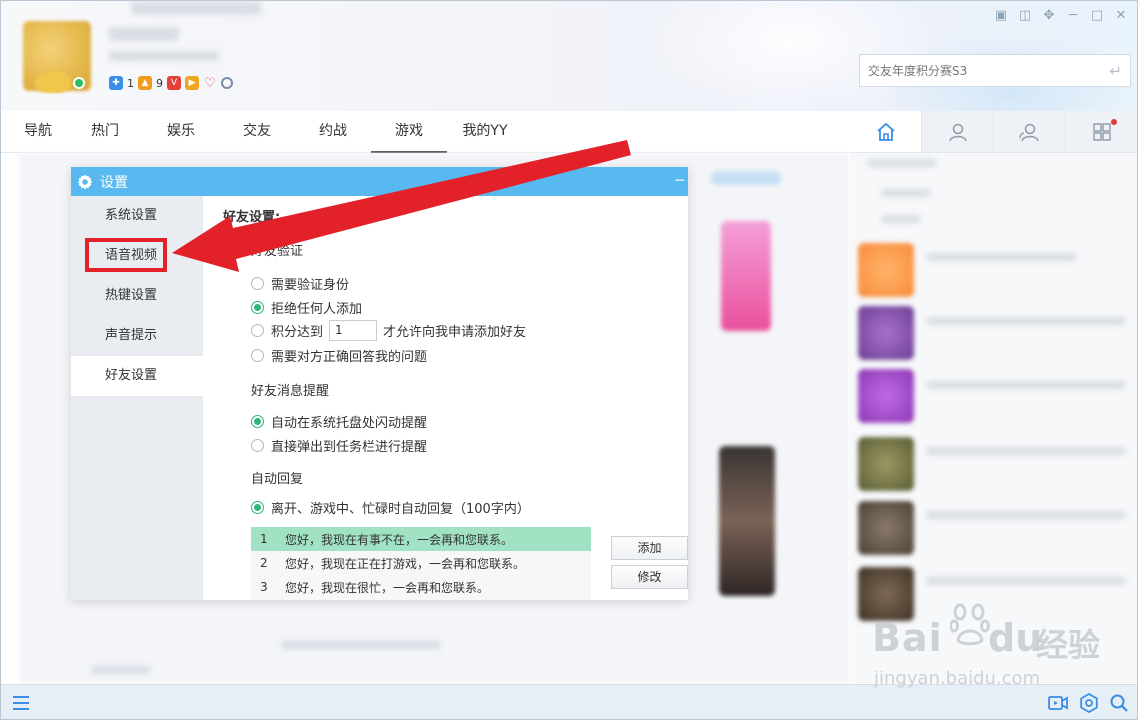 Image resolution: width=1138 pixels, height=720 pixels. I want to click on verify-option-identity: 需要验证身份, so click(300, 283).